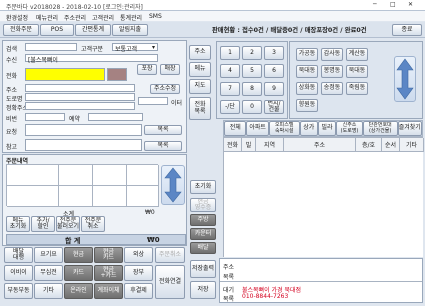 The width and height of the screenshot is (425, 306). I want to click on request-list-button: 목록, so click(163, 130).